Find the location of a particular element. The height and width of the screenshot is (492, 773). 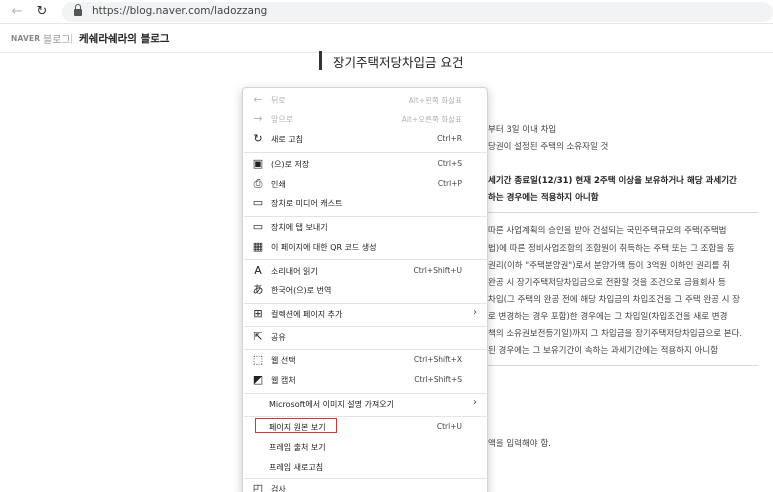

article-line: 따른 사업계획의 승인을 받아 건설되는 국민주택규모의 주택(주택법 is located at coordinates (607, 231).